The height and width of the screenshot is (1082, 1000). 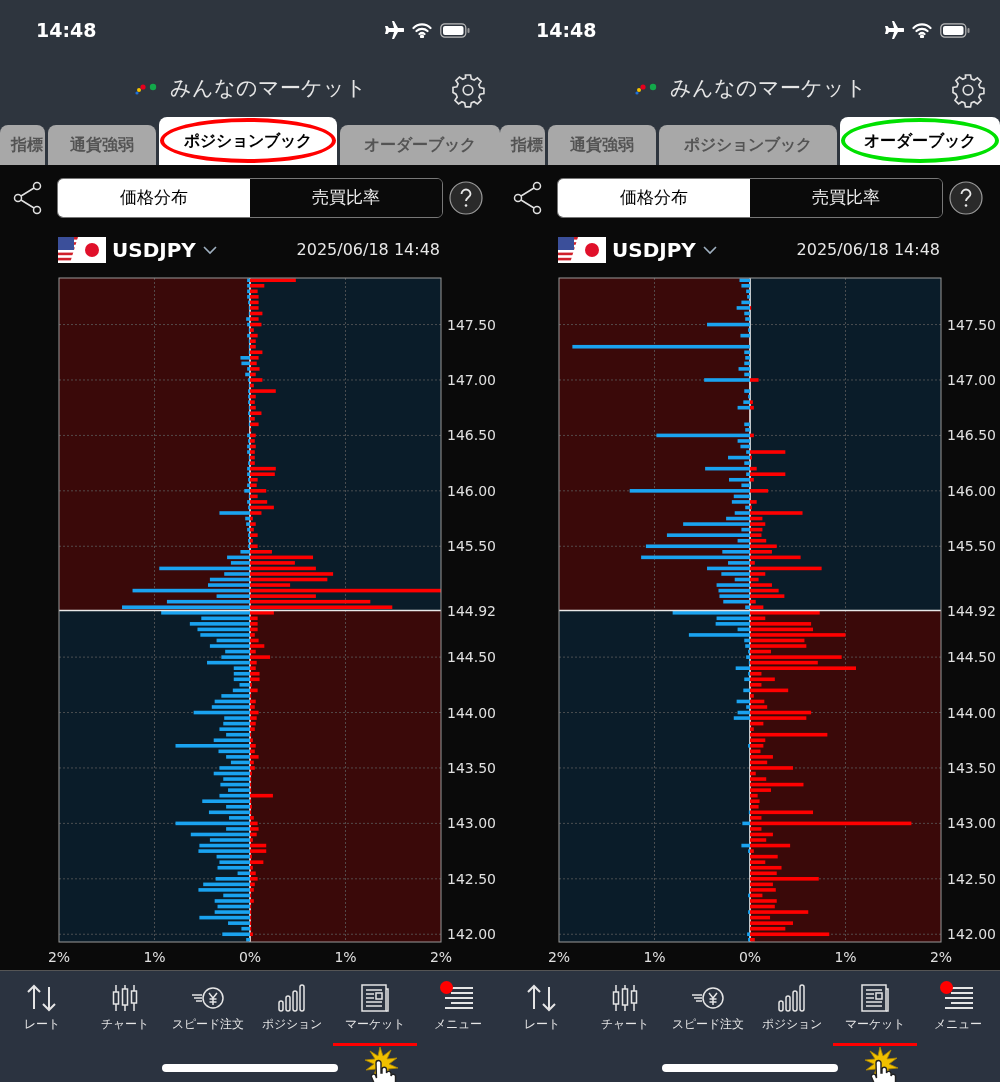 I want to click on tab: オーダーブック, so click(x=920, y=141).